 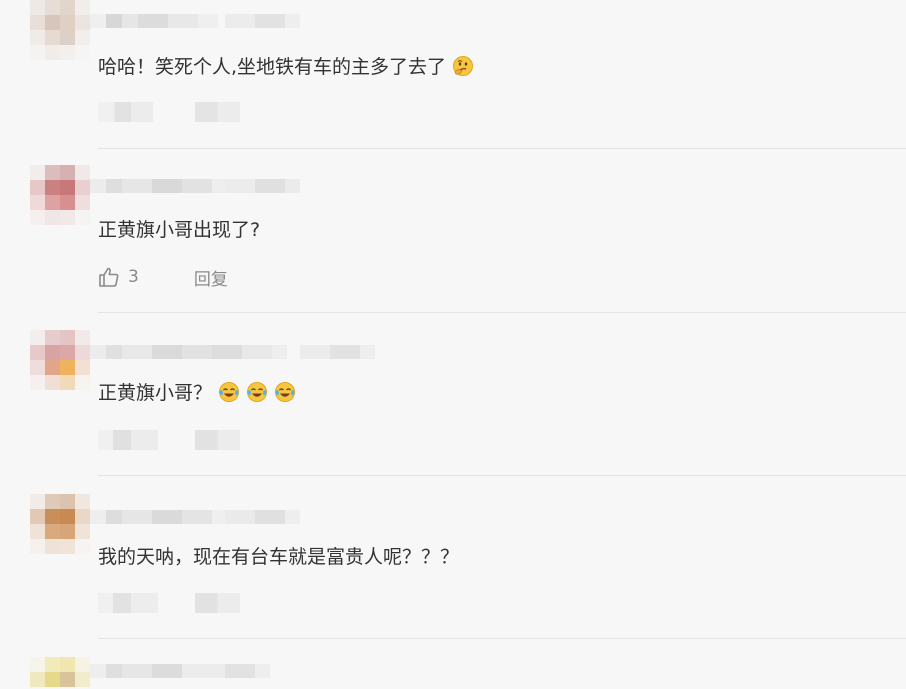 What do you see at coordinates (211, 277) in the screenshot?
I see `reply-button: 回复` at bounding box center [211, 277].